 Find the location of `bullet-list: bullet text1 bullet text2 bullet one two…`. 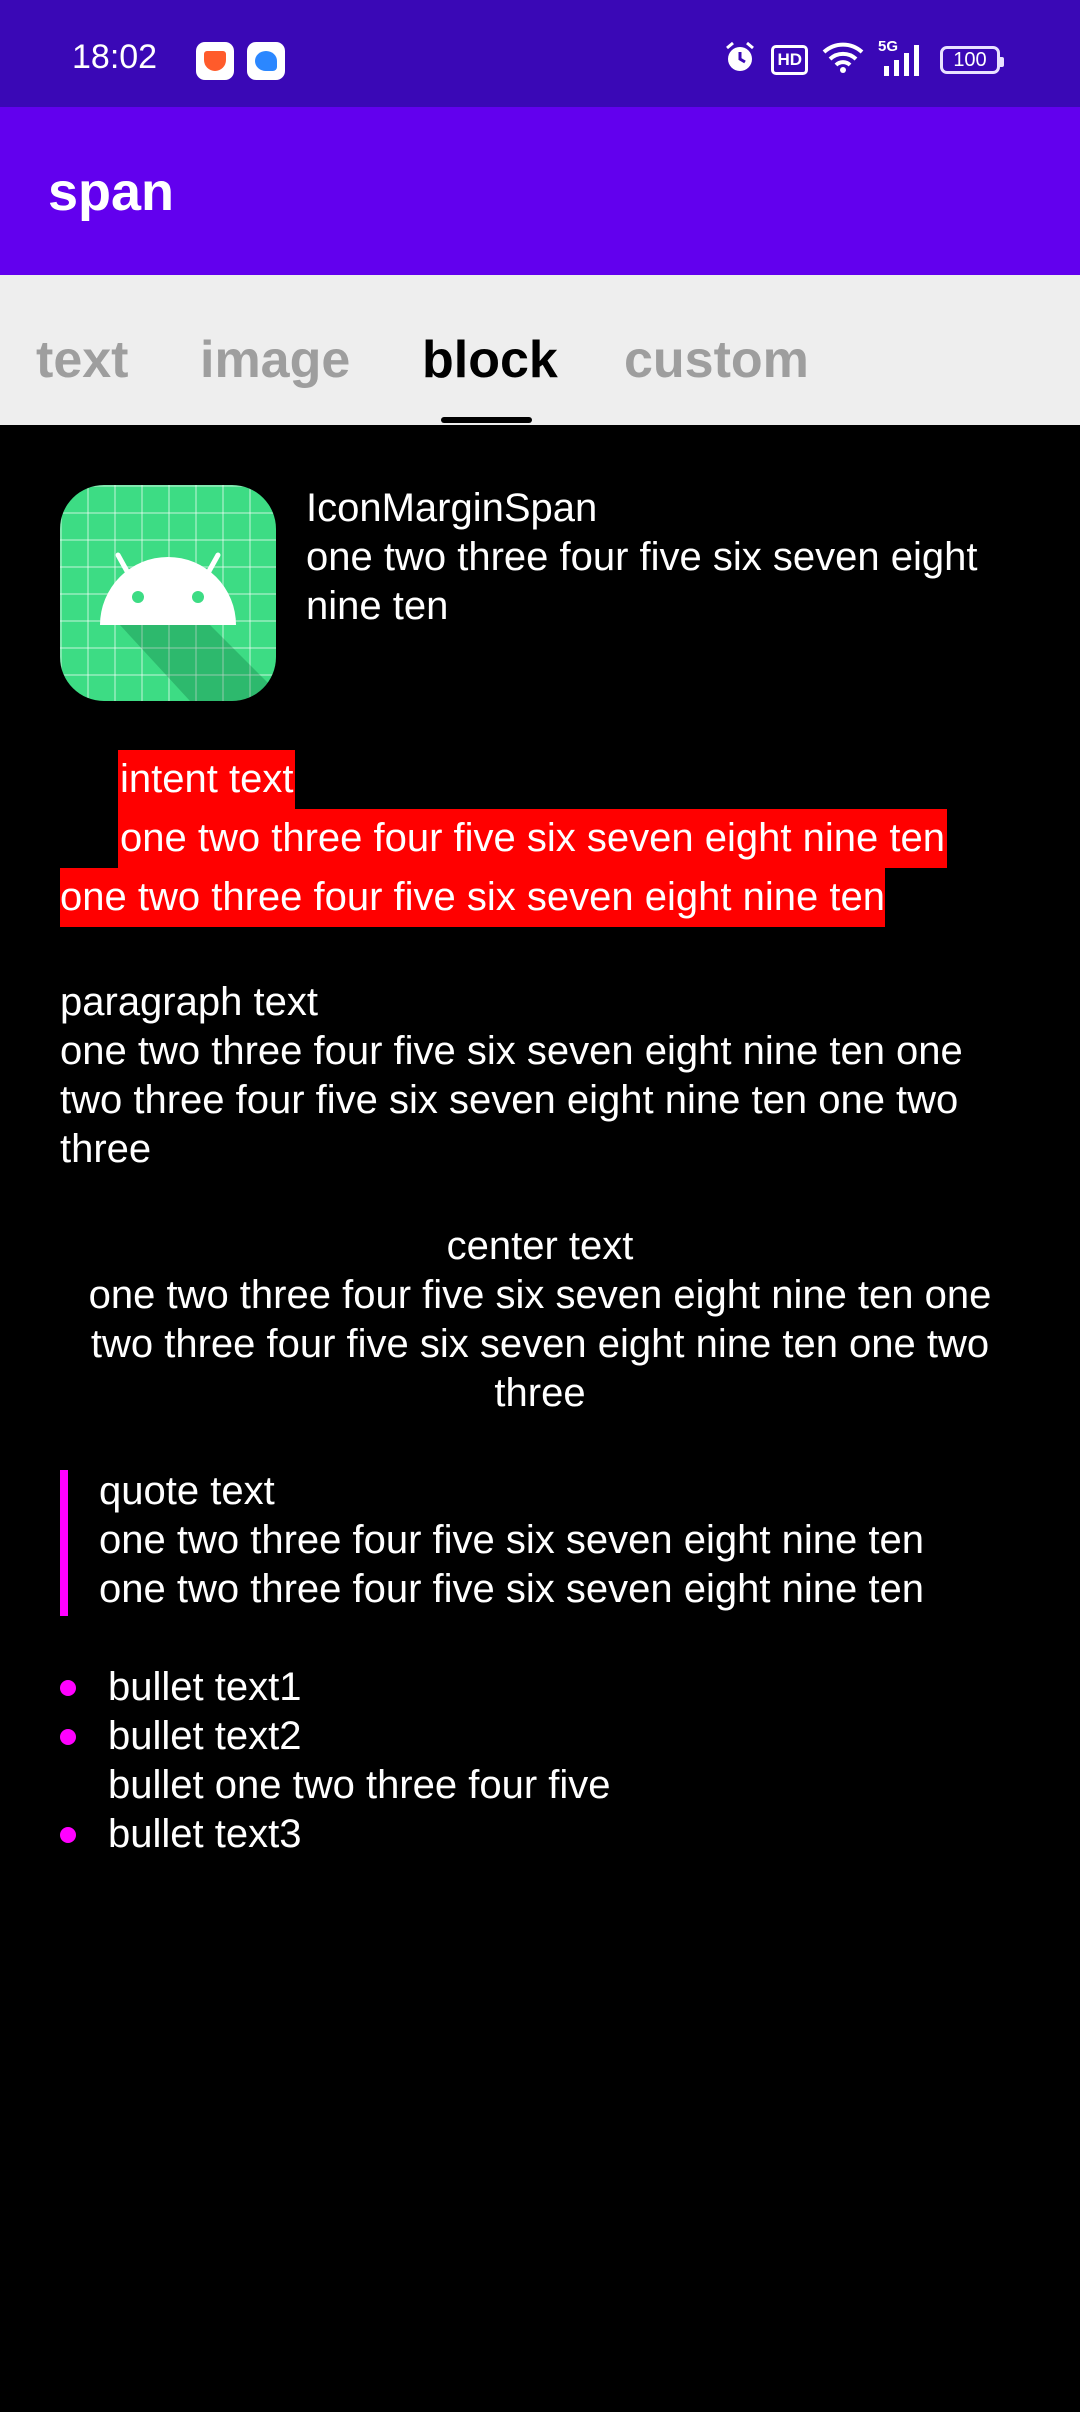

bullet-list: bullet text1 bullet text2 bullet one two… is located at coordinates (510, 1761).